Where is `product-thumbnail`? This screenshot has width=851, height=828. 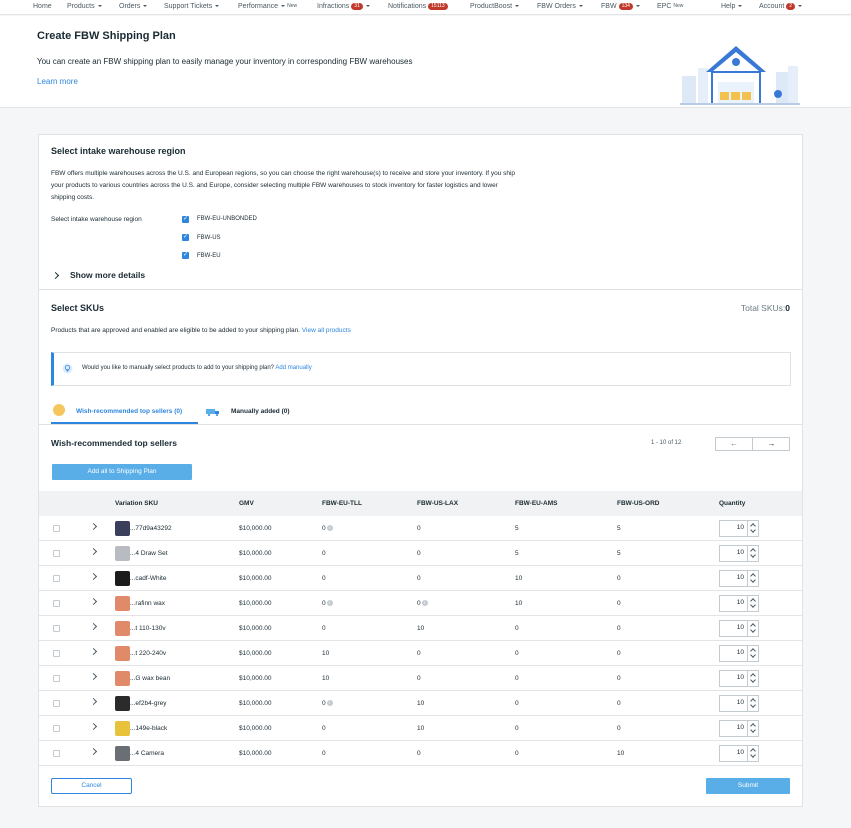
product-thumbnail is located at coordinates (122, 603).